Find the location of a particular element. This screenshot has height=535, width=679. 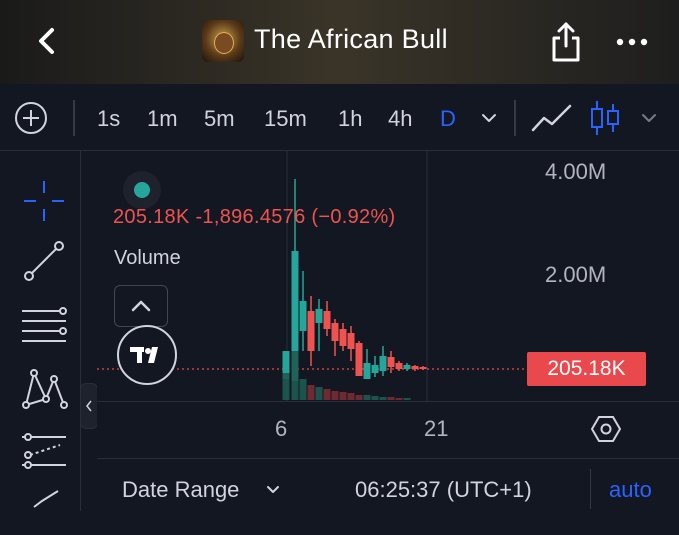

x-axis-label: 21 is located at coordinates (436, 428).